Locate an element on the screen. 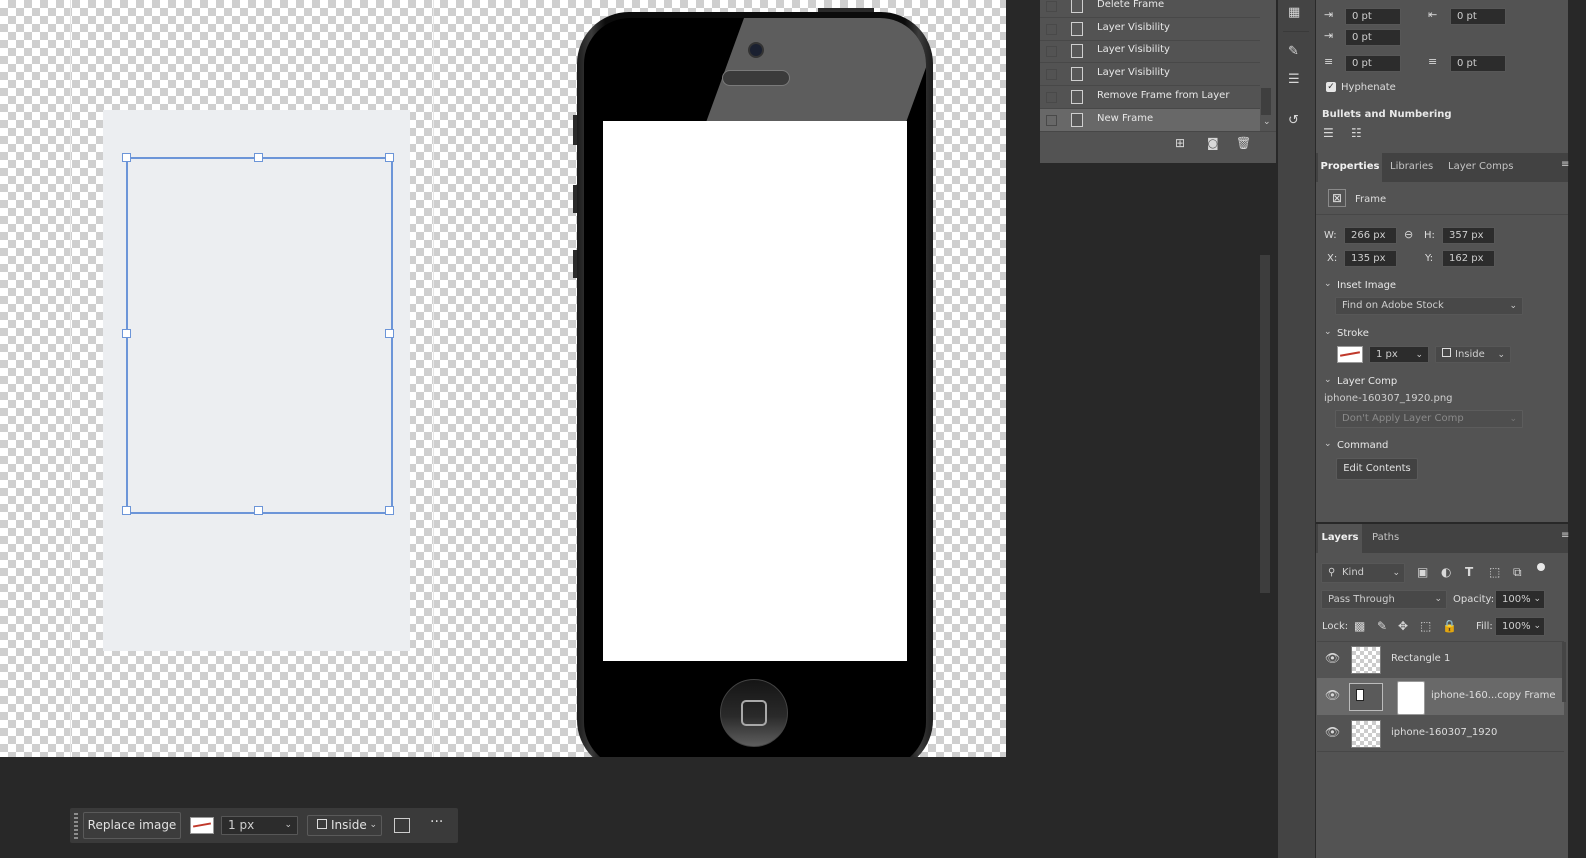 Image resolution: width=1586 pixels, height=858 pixels. history-scroll-down: ⌄ is located at coordinates (1267, 122).